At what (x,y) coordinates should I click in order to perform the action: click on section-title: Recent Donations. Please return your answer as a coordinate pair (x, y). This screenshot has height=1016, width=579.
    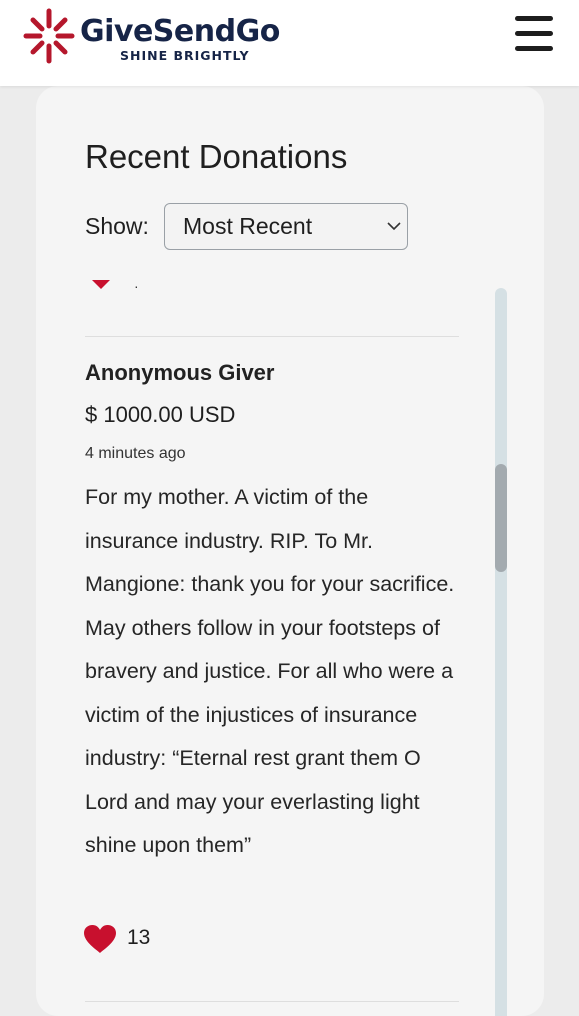
    Looking at the image, I should click on (216, 156).